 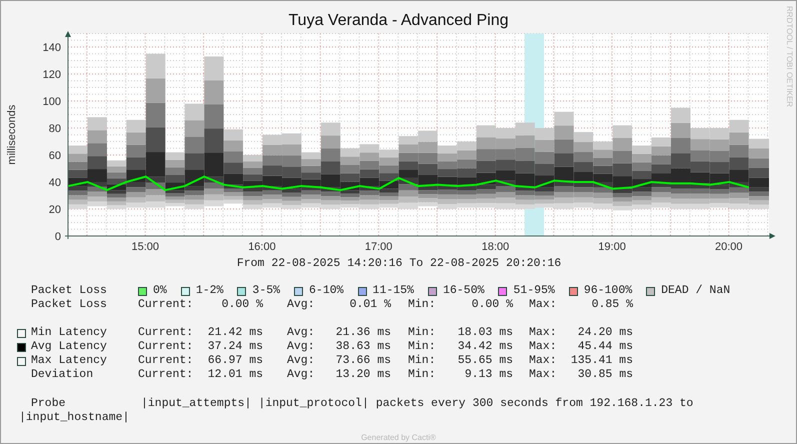 What do you see at coordinates (535, 404) in the screenshot?
I see `probe-text: packets every 300 seconds from 192.168.1.23 to` at bounding box center [535, 404].